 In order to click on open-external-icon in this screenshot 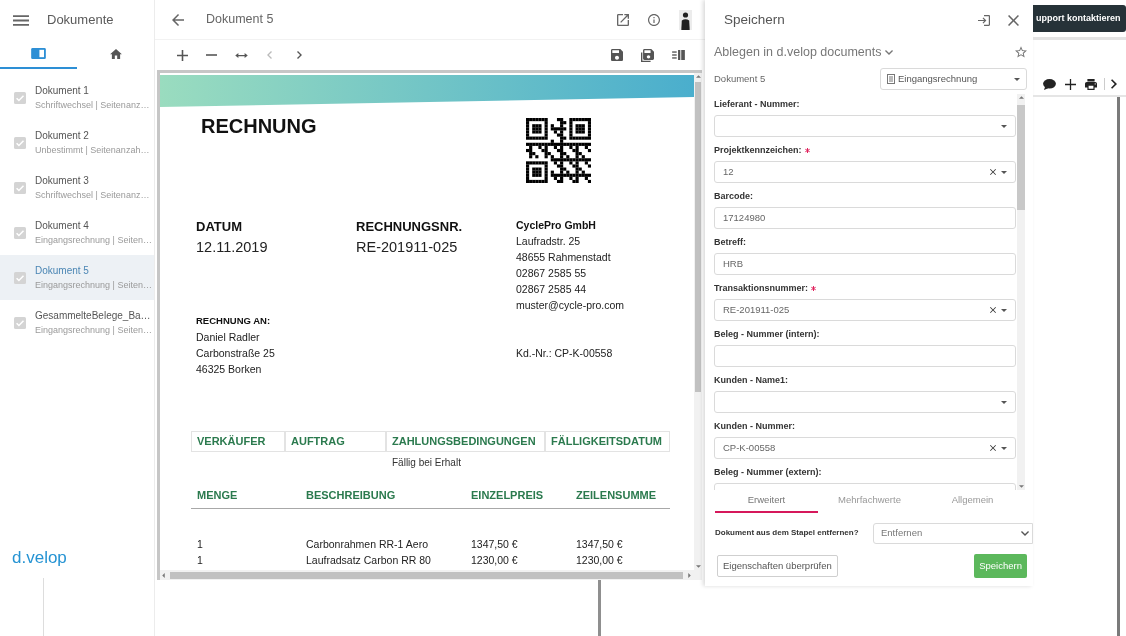, I will do `click(623, 19)`.